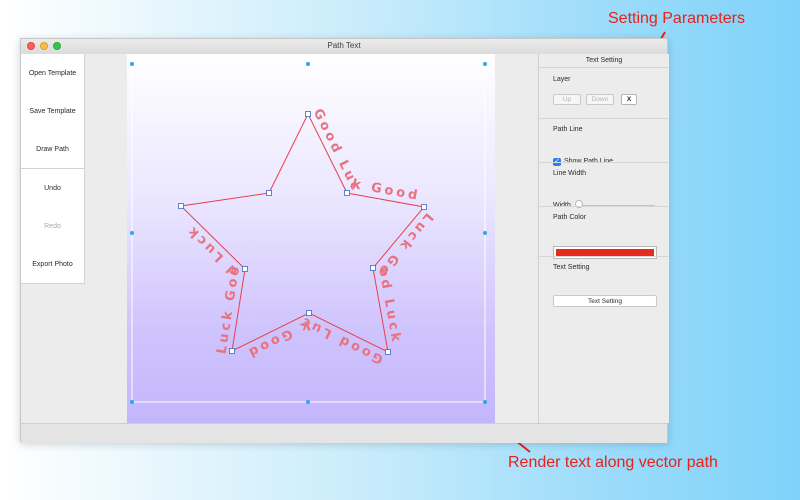  Describe the element at coordinates (567, 99) in the screenshot. I see `layer-up-button: Up` at that location.